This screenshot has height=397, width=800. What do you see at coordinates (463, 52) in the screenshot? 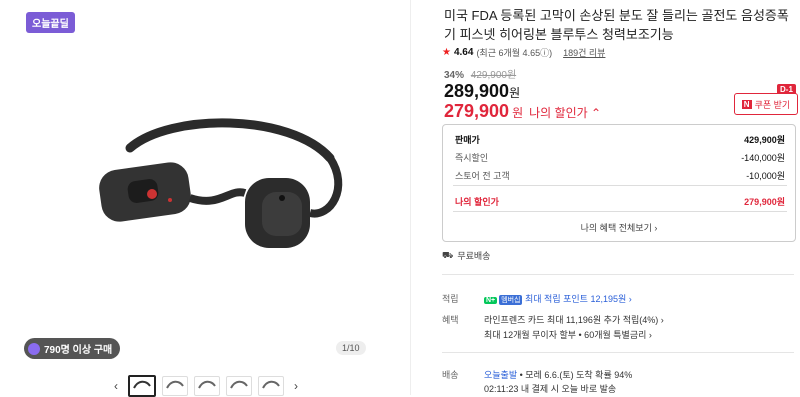
I see `rating-score: 4.64` at bounding box center [463, 52].